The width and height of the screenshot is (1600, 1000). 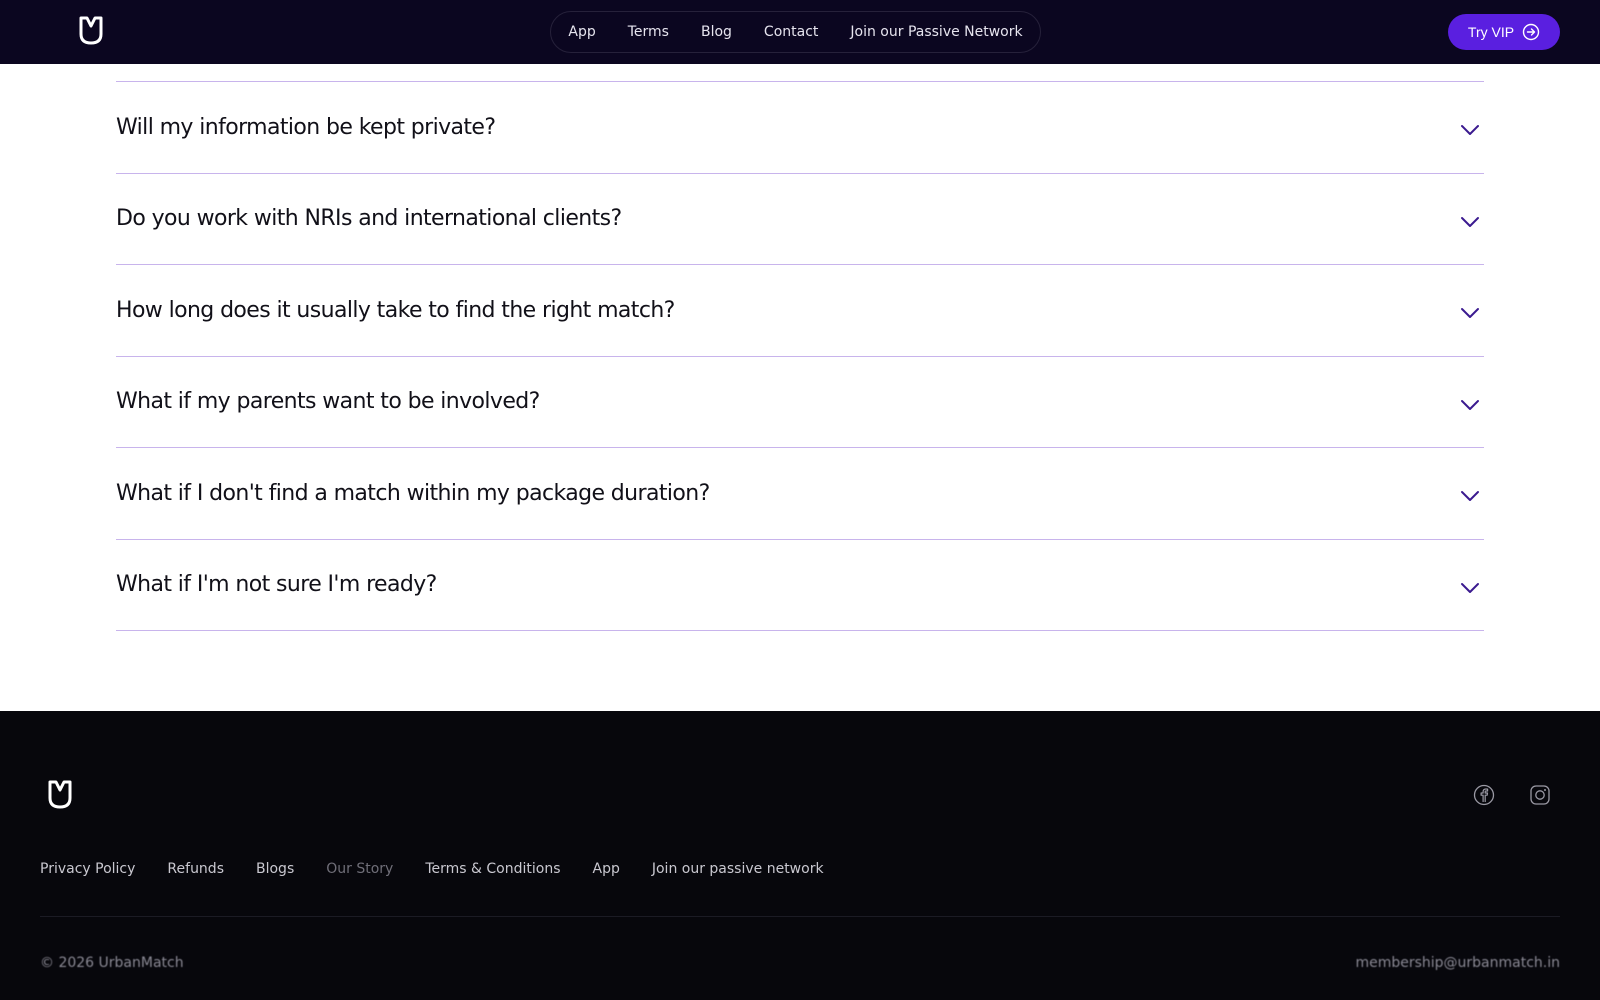 What do you see at coordinates (306, 127) in the screenshot?
I see `faq-question: Will my information be kept private?` at bounding box center [306, 127].